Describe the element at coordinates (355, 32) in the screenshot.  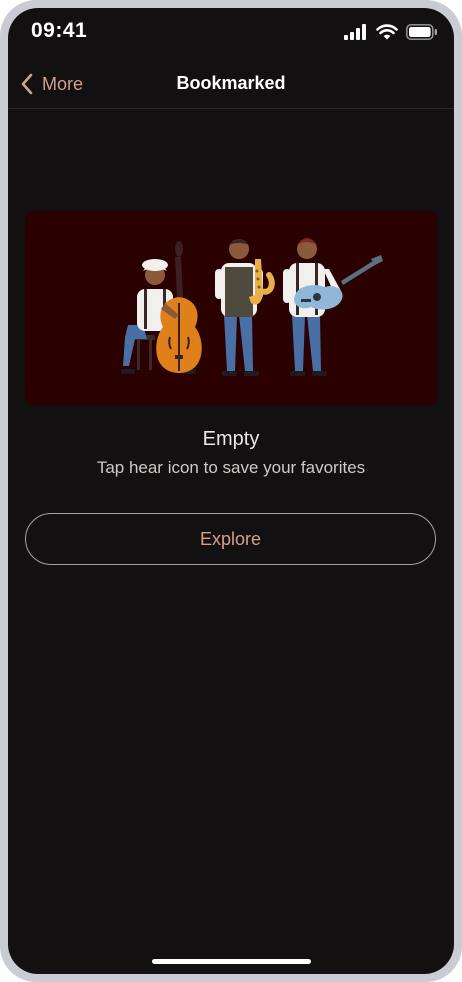
I see `cellular-signal-icon` at that location.